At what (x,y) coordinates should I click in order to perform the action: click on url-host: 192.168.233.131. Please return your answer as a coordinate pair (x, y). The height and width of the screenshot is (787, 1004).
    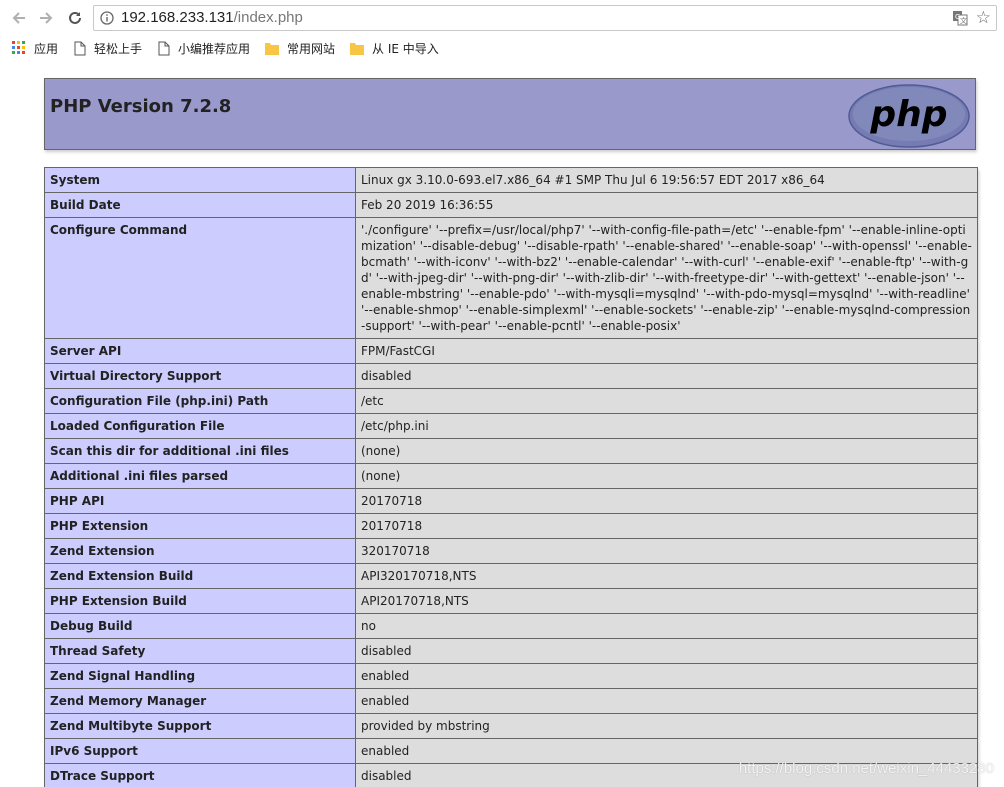
    Looking at the image, I should click on (177, 17).